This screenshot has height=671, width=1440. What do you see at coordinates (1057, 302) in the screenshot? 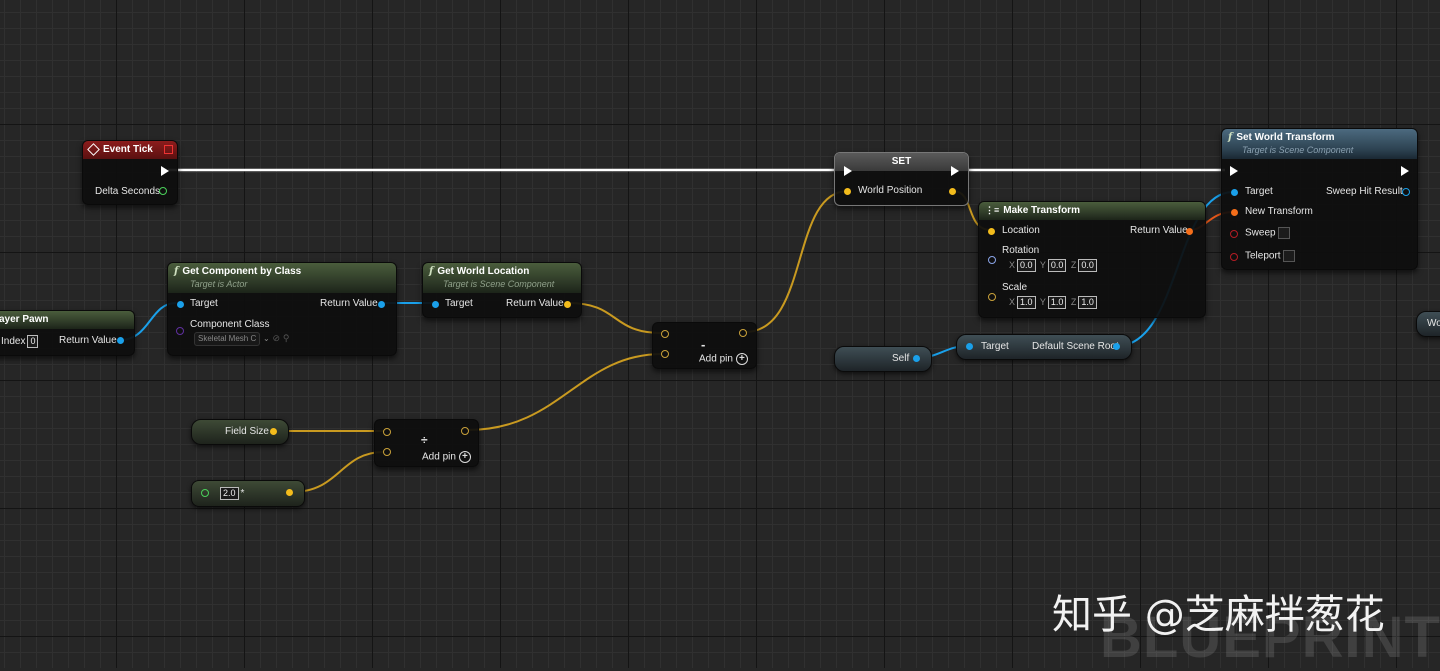
I see `scale-y-input: 1.0` at bounding box center [1057, 302].